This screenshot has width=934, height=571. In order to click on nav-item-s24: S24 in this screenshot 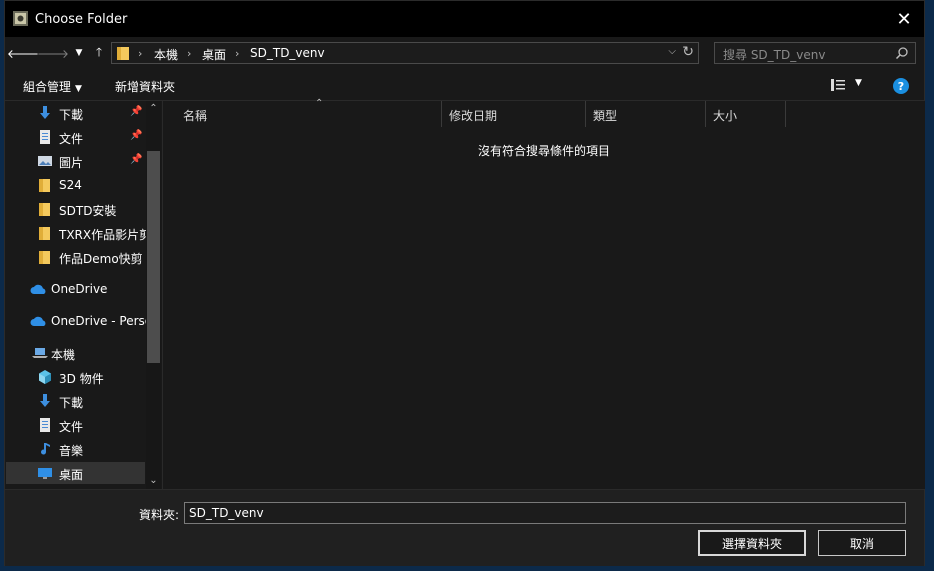, I will do `click(75, 185)`.